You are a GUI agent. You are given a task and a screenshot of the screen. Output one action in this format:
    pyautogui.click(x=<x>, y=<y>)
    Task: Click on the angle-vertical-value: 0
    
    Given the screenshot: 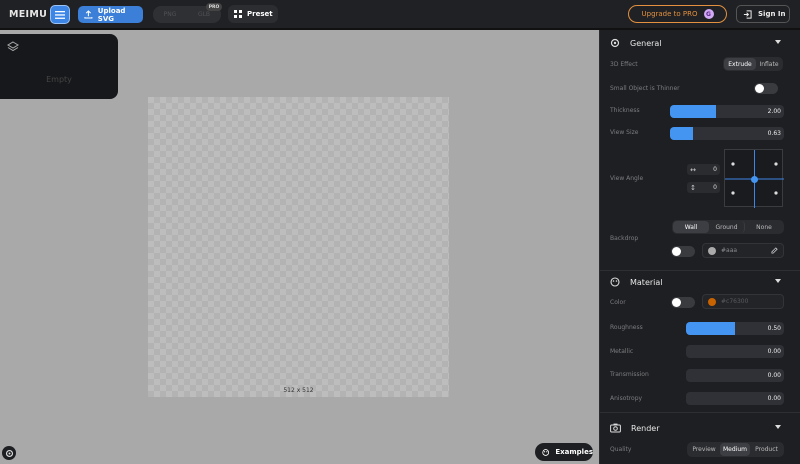 What is the action you would take?
    pyautogui.click(x=715, y=187)
    